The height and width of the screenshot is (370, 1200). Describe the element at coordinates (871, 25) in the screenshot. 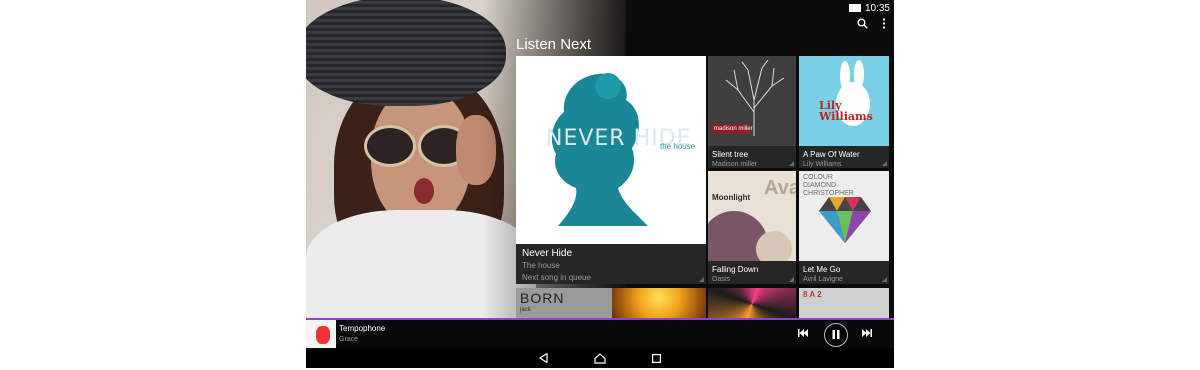

I see `action-bar` at that location.